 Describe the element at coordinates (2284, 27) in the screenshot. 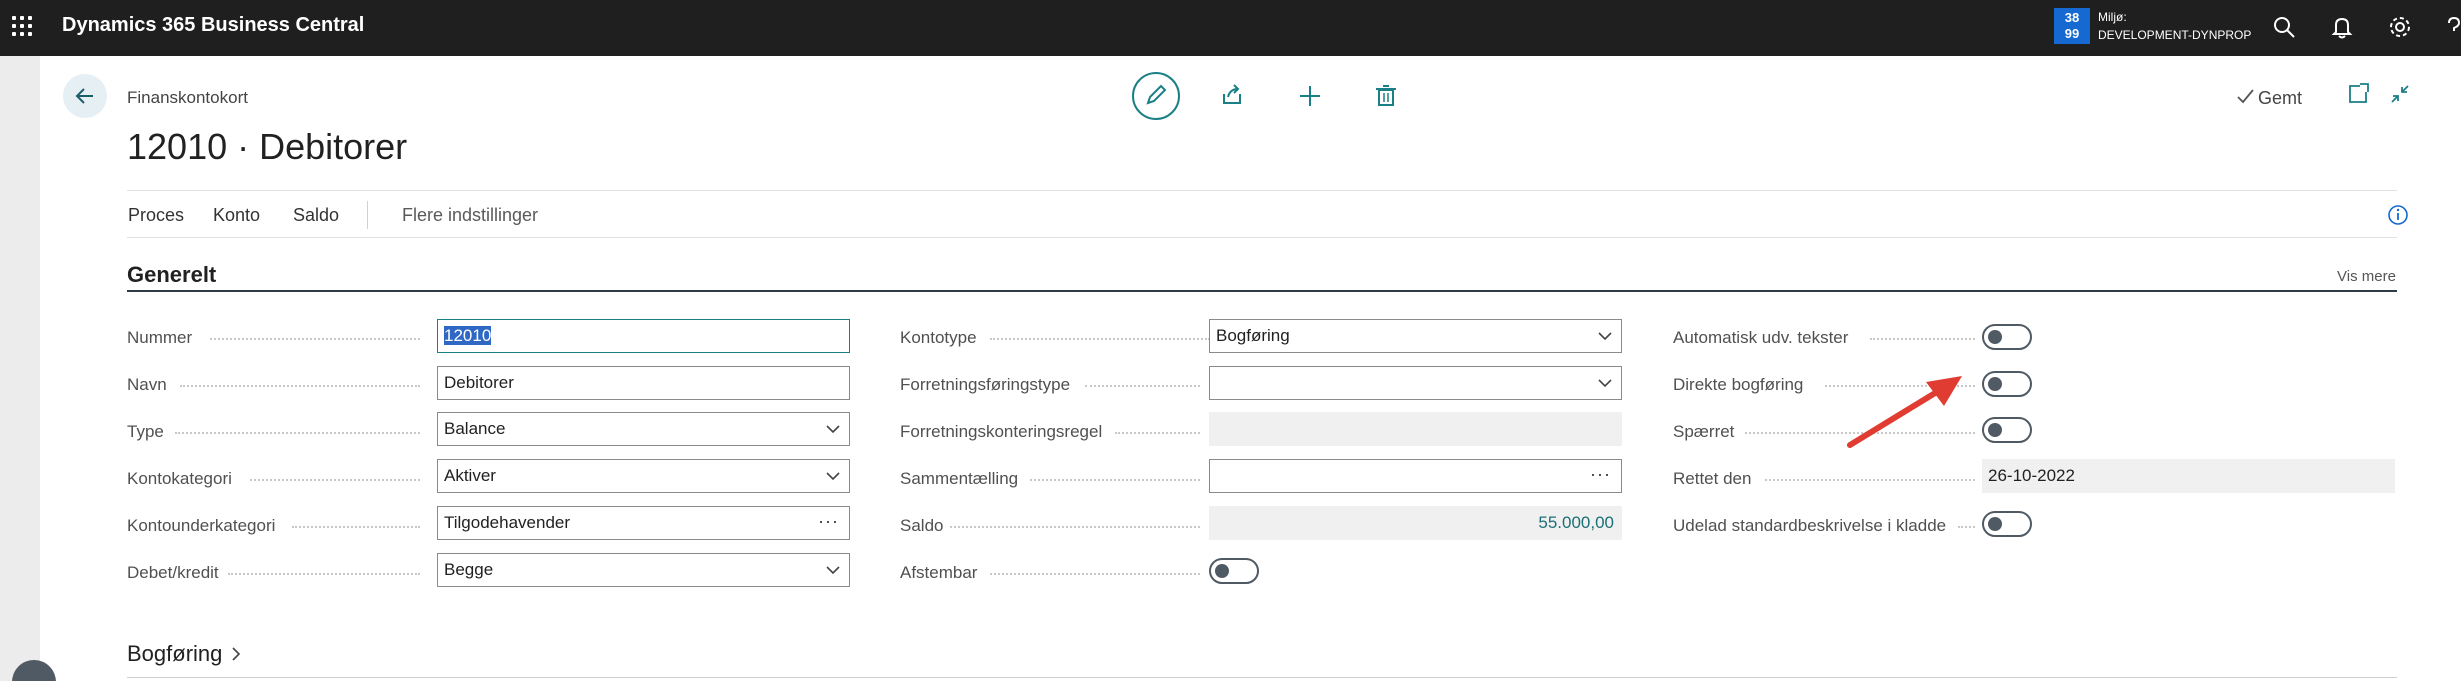

I see `search-icon` at that location.